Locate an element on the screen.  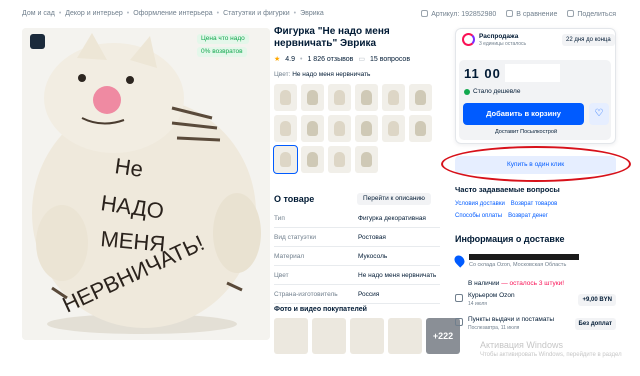
delivery-option-date: Послезавтра, 11 июля is located at coordinates (494, 328).